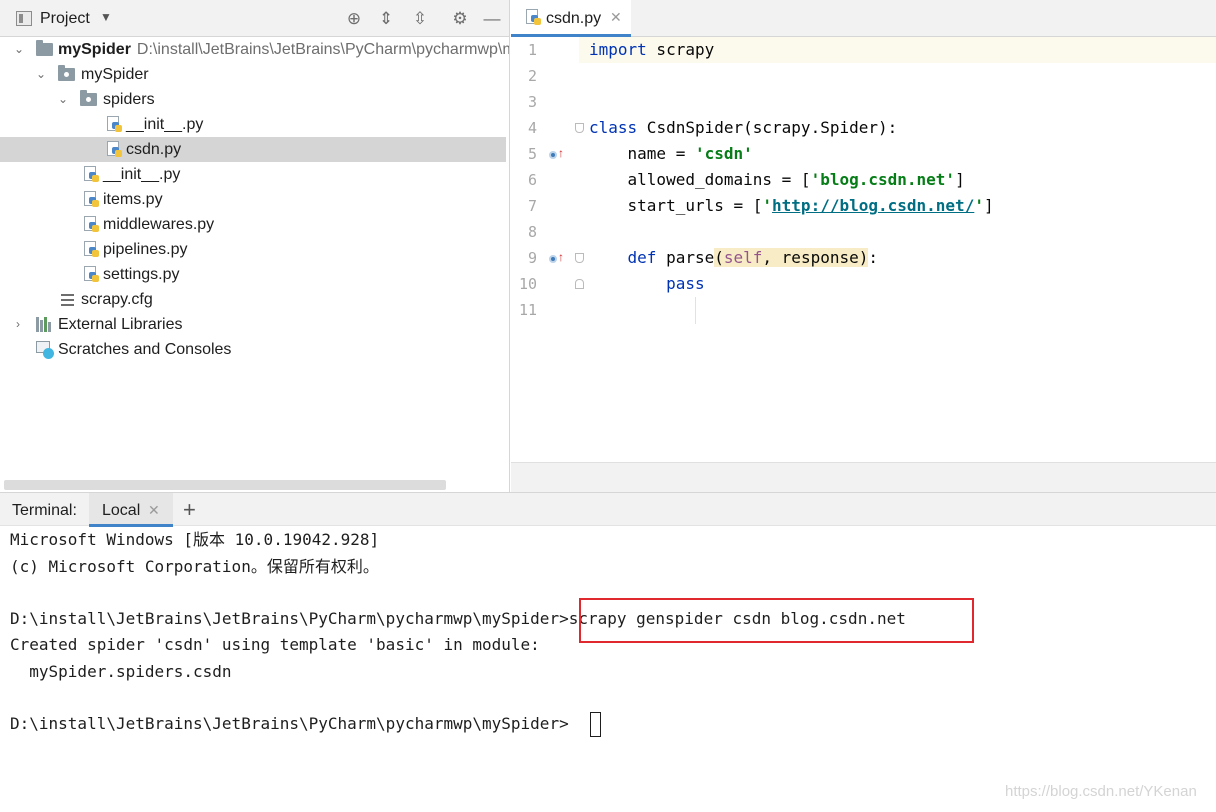 This screenshot has height=812, width=1216. I want to click on root-name: mySpider, so click(94, 49).